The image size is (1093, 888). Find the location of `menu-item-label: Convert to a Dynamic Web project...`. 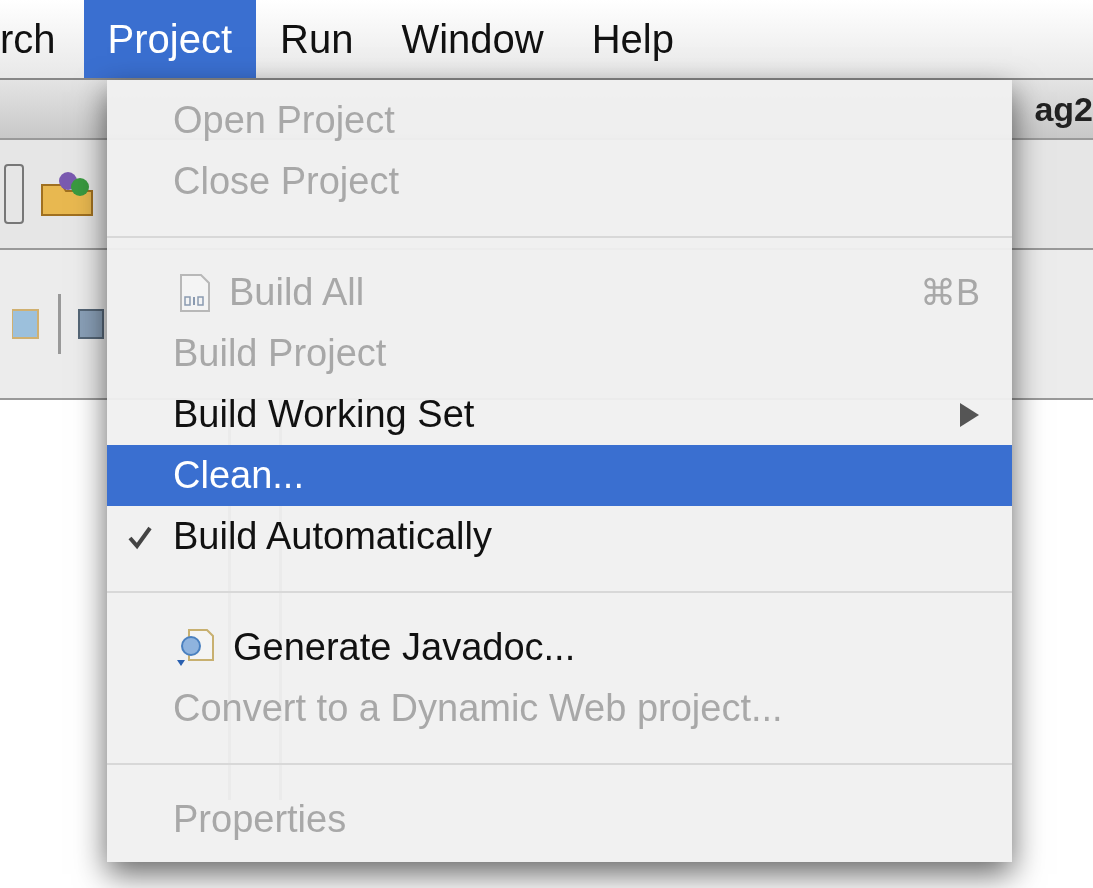

menu-item-label: Convert to a Dynamic Web project... is located at coordinates (478, 708).